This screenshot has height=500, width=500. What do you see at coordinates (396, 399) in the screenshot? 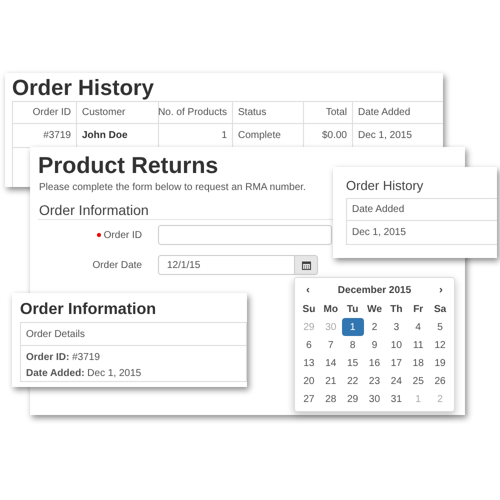
I see `calendar-day: 31` at bounding box center [396, 399].